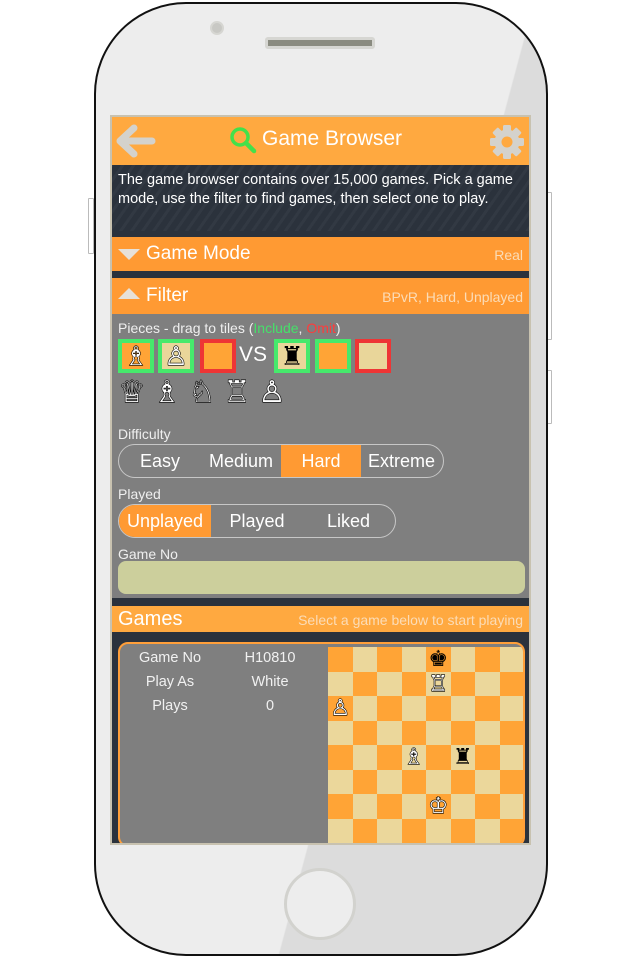 The image size is (640, 960). I want to click on expand-triangle-icon, so click(129, 254).